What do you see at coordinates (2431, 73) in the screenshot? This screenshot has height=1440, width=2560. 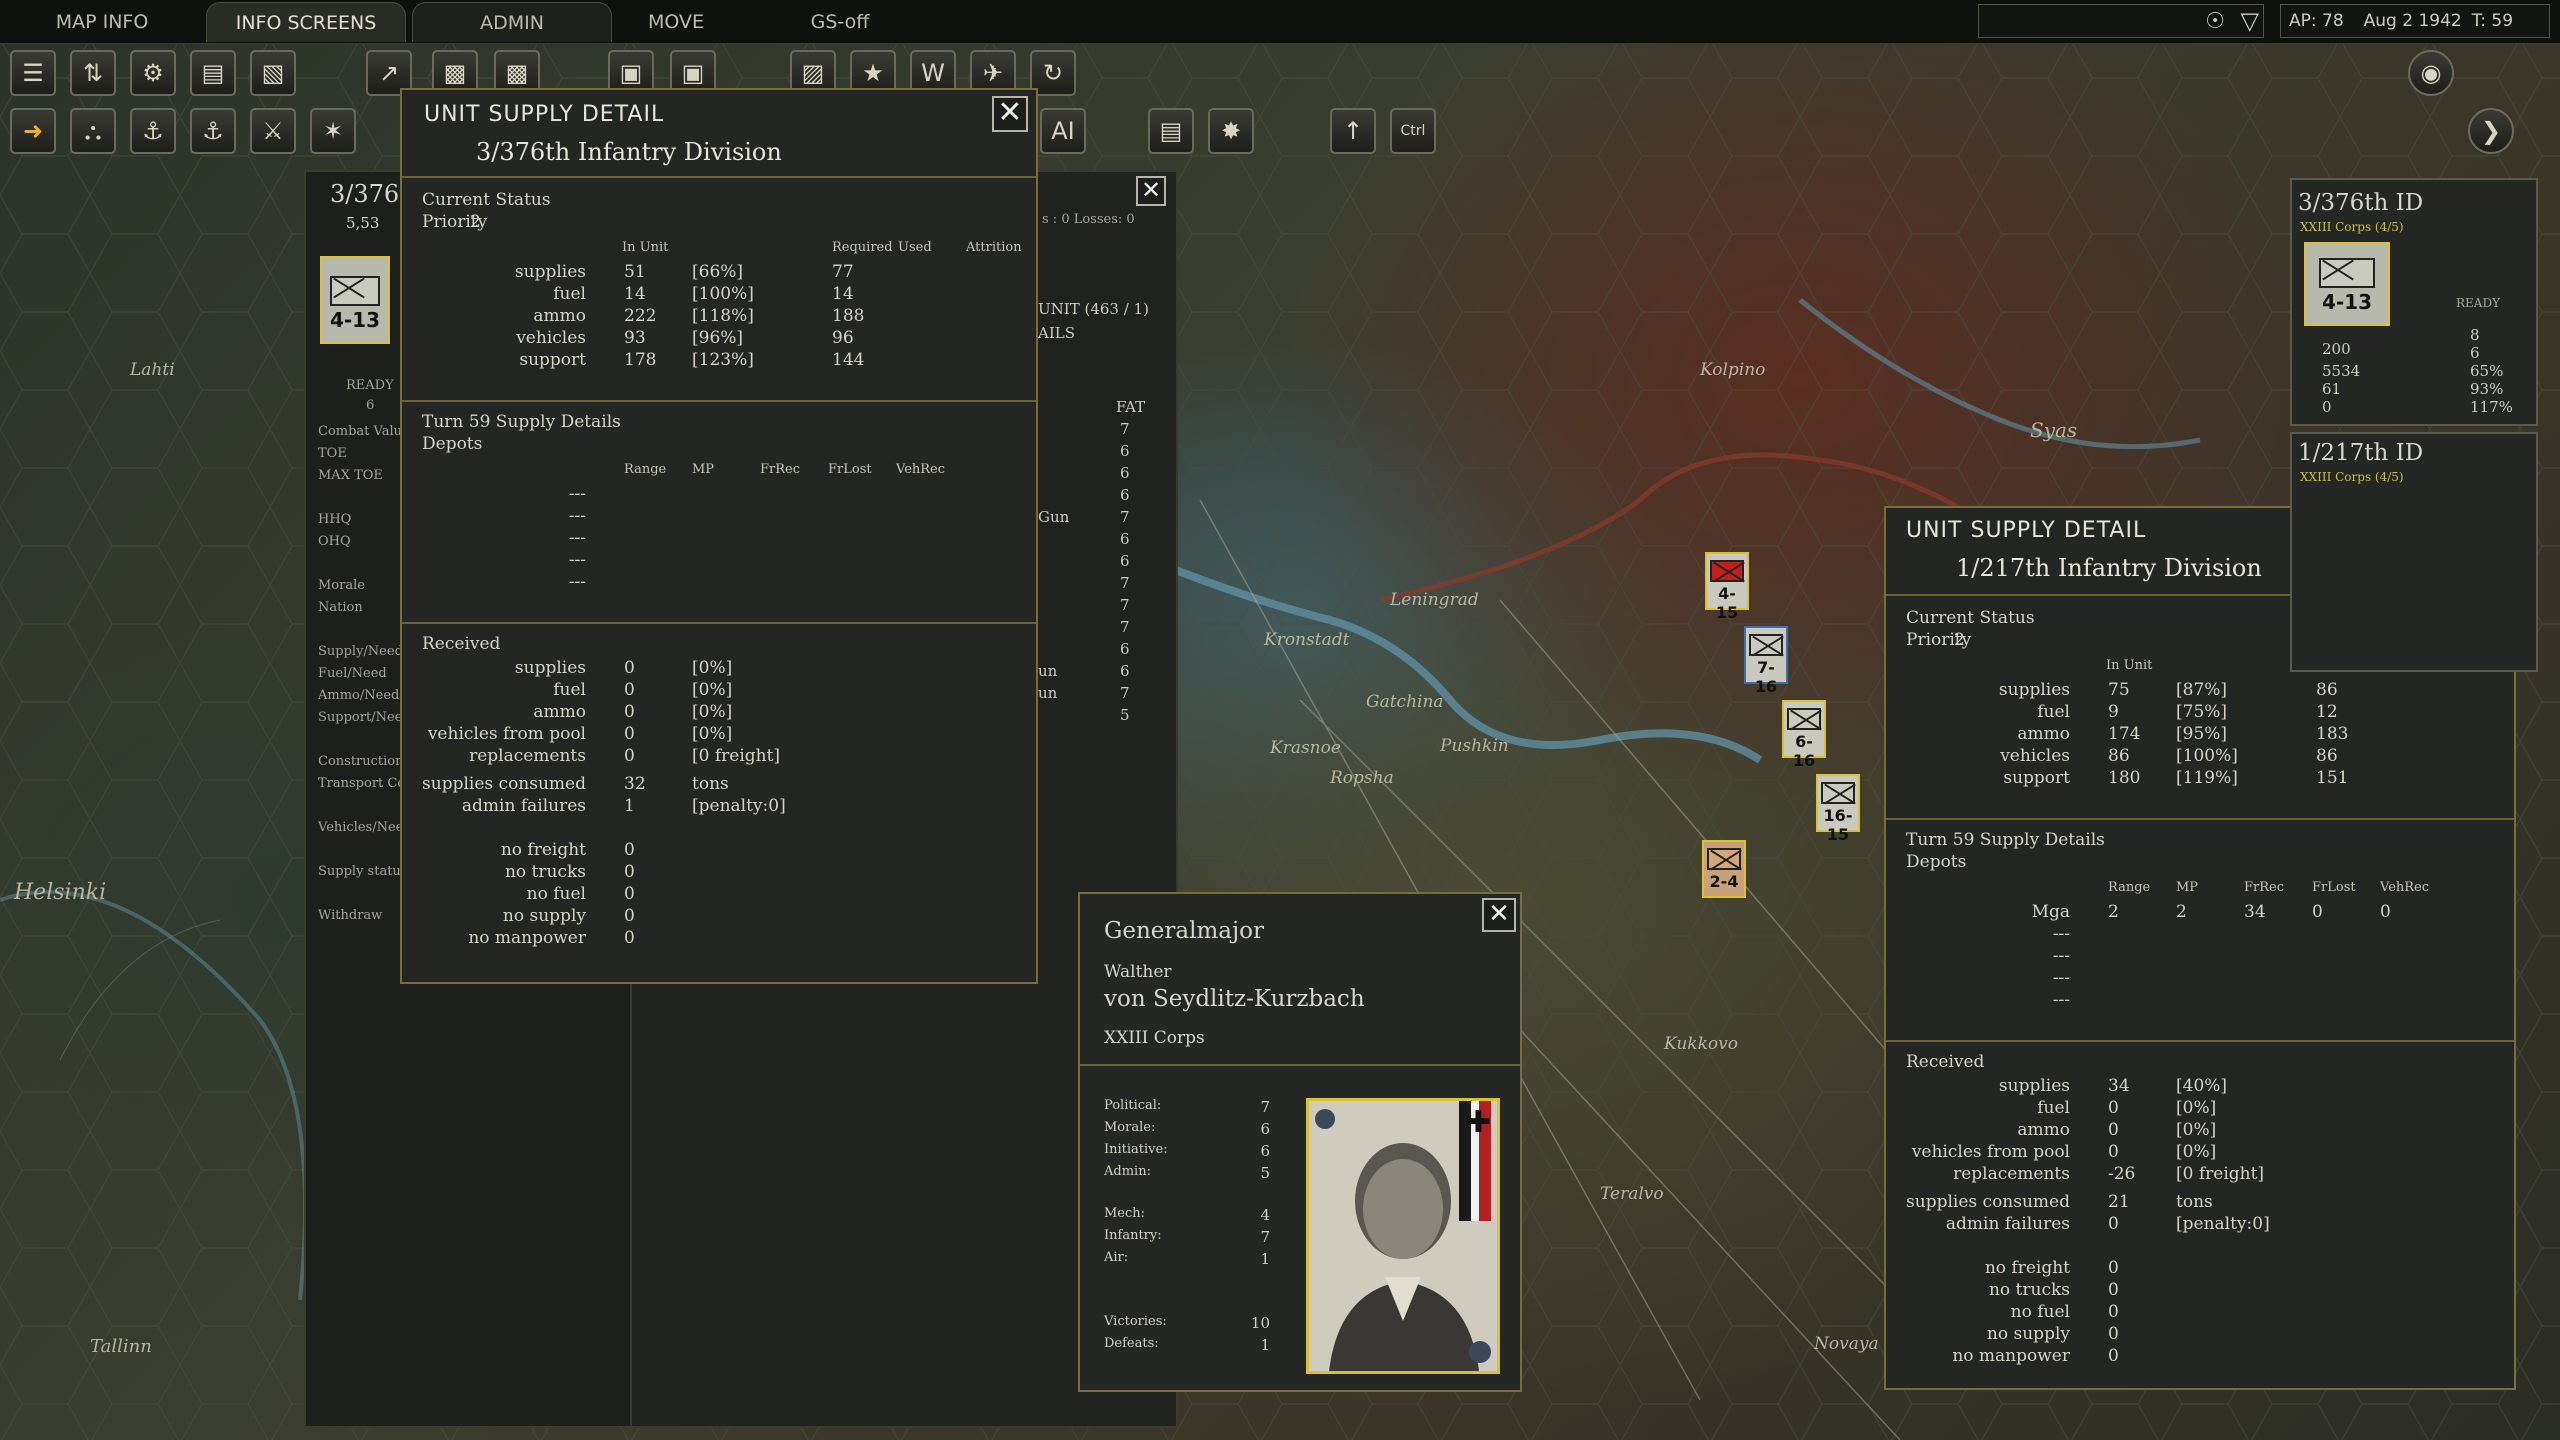 I see `hq-icon: ◉` at bounding box center [2431, 73].